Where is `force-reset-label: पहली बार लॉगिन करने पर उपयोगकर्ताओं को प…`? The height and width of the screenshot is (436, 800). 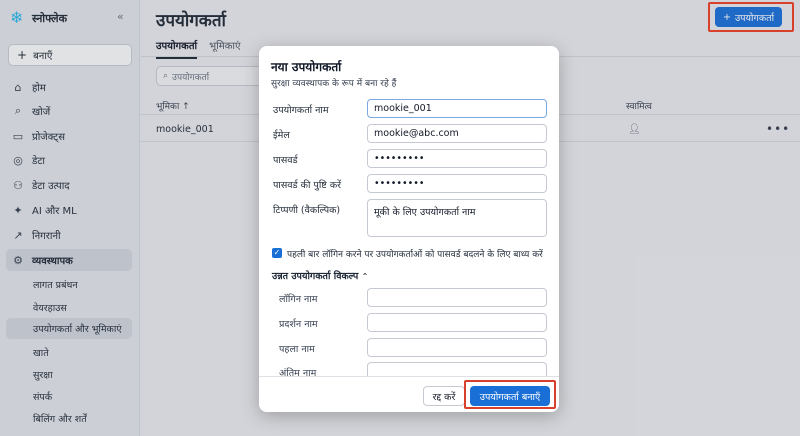 force-reset-label: पहली बार लॉगिन करने पर उपयोगकर्ताओं को प… is located at coordinates (415, 255).